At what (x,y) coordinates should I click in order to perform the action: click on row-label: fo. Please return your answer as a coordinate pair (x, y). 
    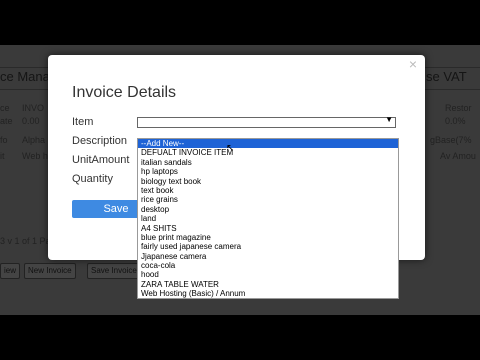
    Looking at the image, I should click on (4, 140).